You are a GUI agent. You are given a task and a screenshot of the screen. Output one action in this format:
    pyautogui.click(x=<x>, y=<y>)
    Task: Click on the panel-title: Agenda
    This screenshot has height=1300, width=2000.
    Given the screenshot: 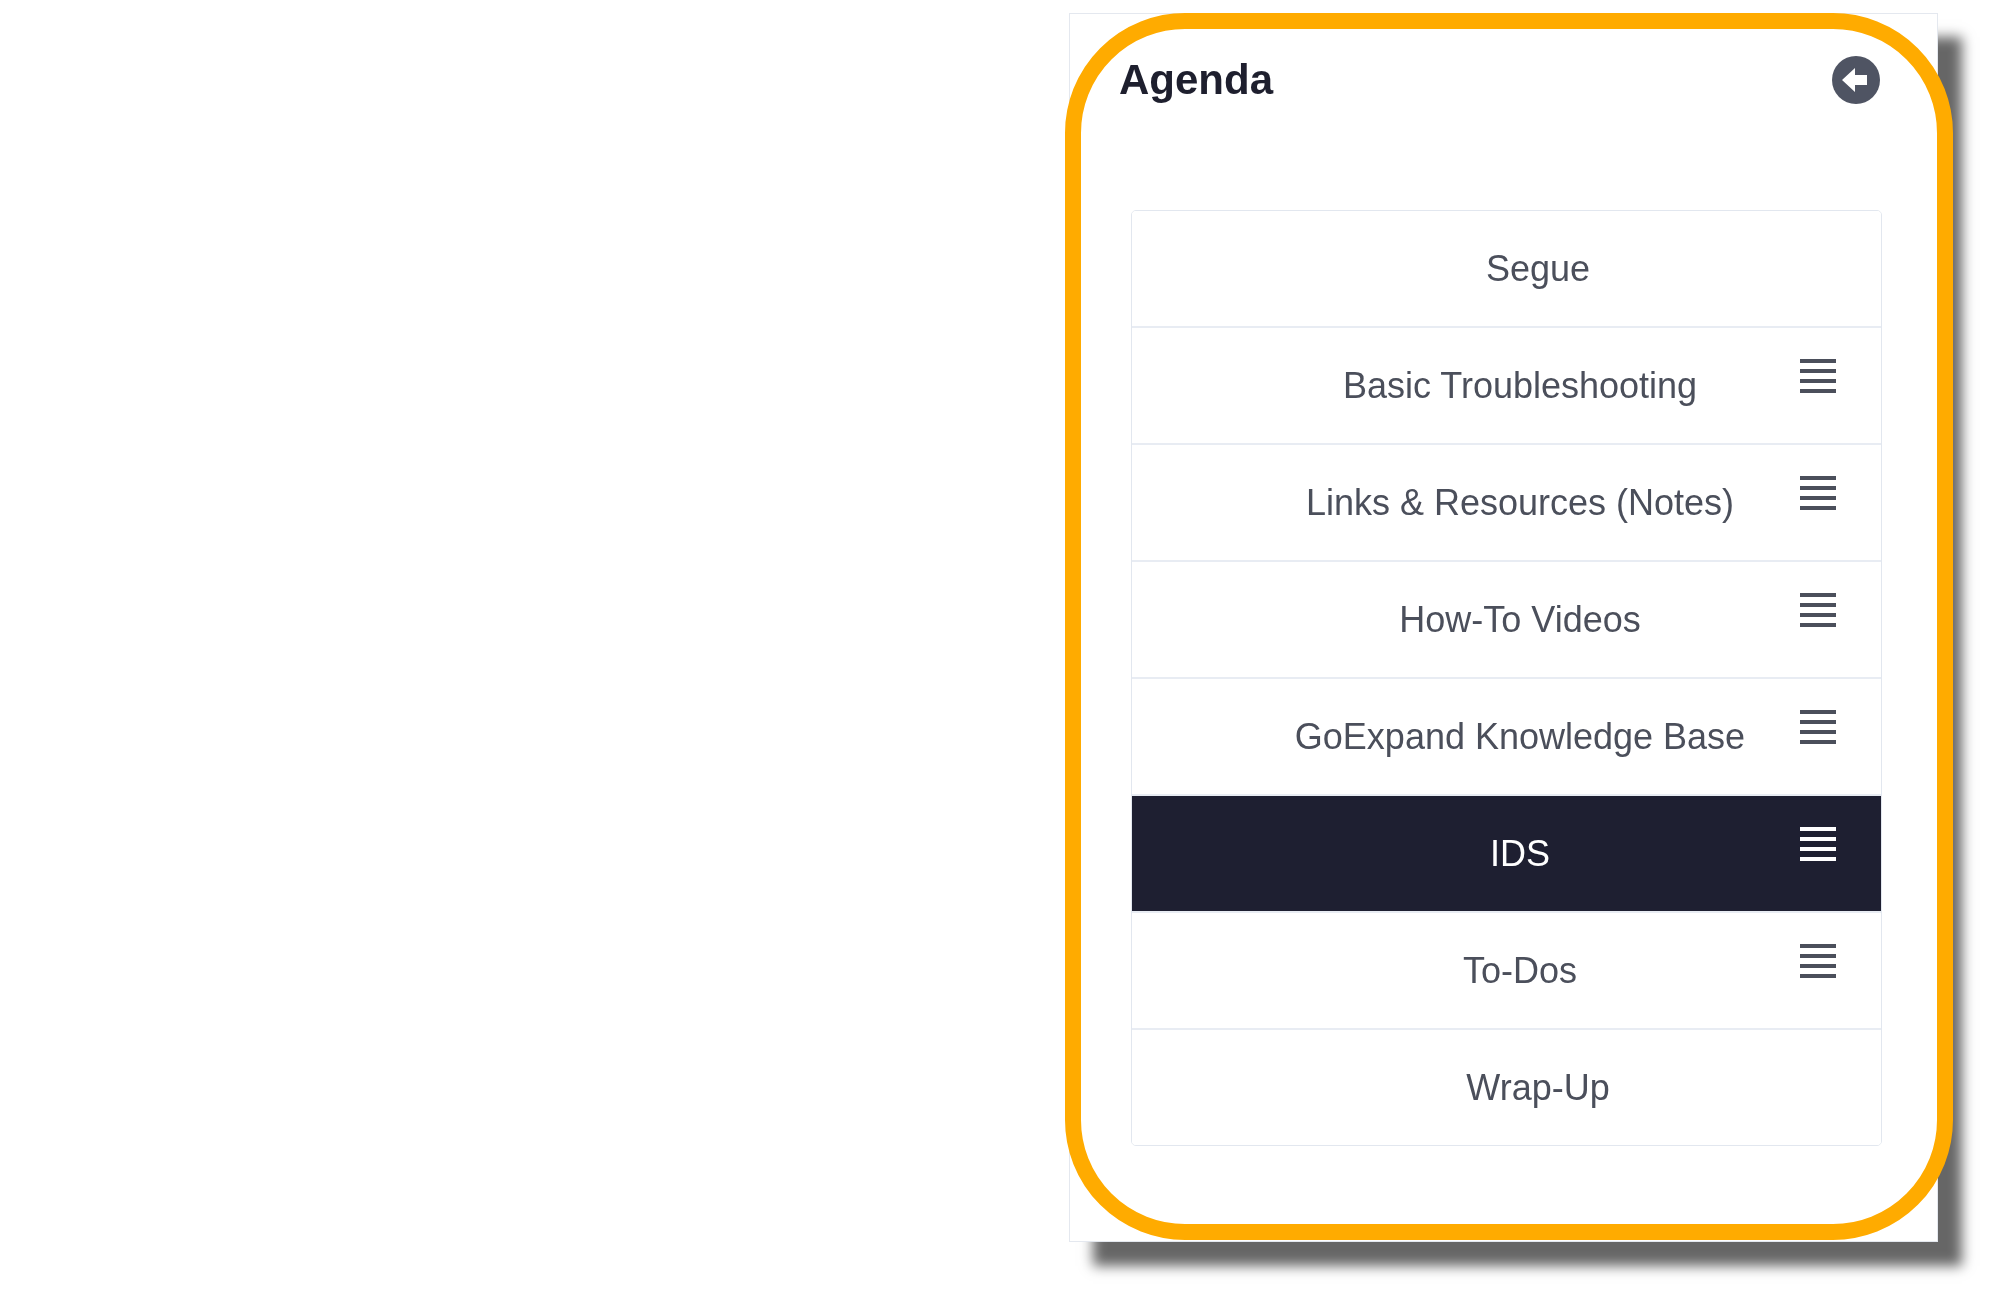 What is the action you would take?
    pyautogui.click(x=1196, y=80)
    